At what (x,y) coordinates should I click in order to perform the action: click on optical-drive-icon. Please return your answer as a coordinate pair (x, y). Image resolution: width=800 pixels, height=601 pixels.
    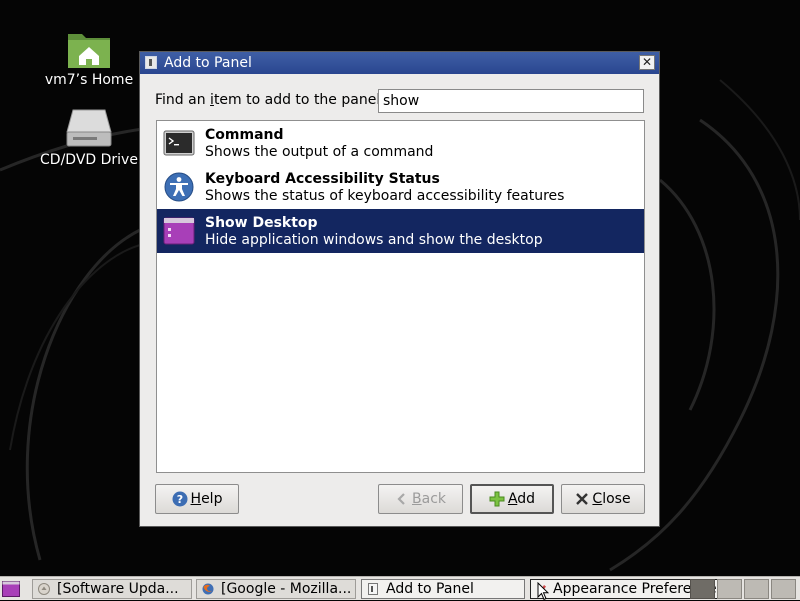
    Looking at the image, I should click on (89, 128).